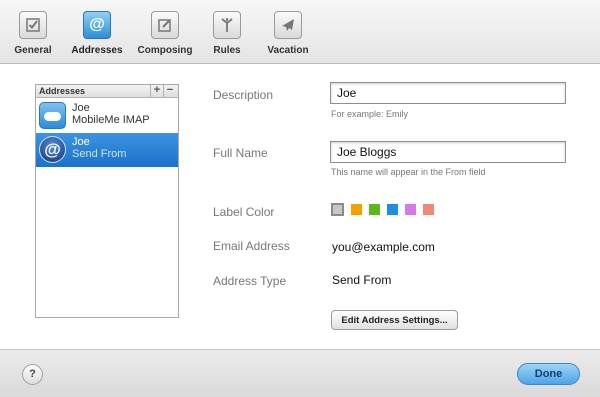 The height and width of the screenshot is (397, 600). Describe the element at coordinates (383, 247) in the screenshot. I see `email-address-value: you@example.com` at that location.